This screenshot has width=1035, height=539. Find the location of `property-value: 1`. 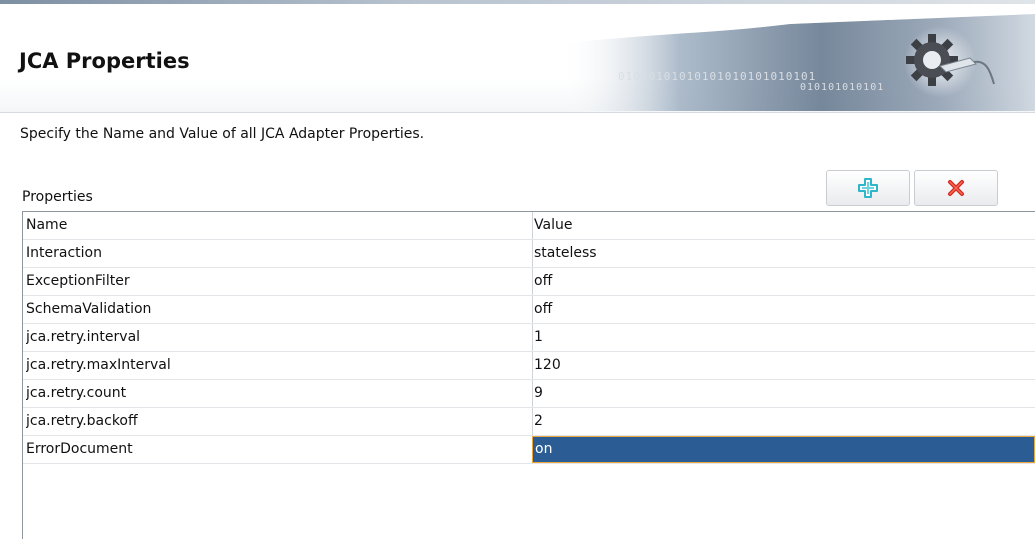

property-value: 1 is located at coordinates (784, 337).